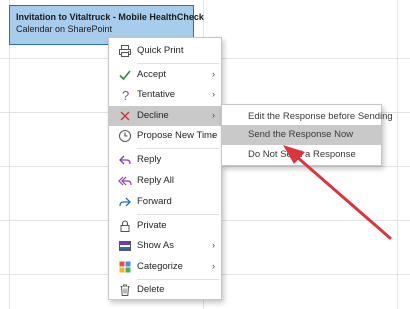 The image size is (410, 309). I want to click on menu-item-decline: Decline ›, so click(165, 116).